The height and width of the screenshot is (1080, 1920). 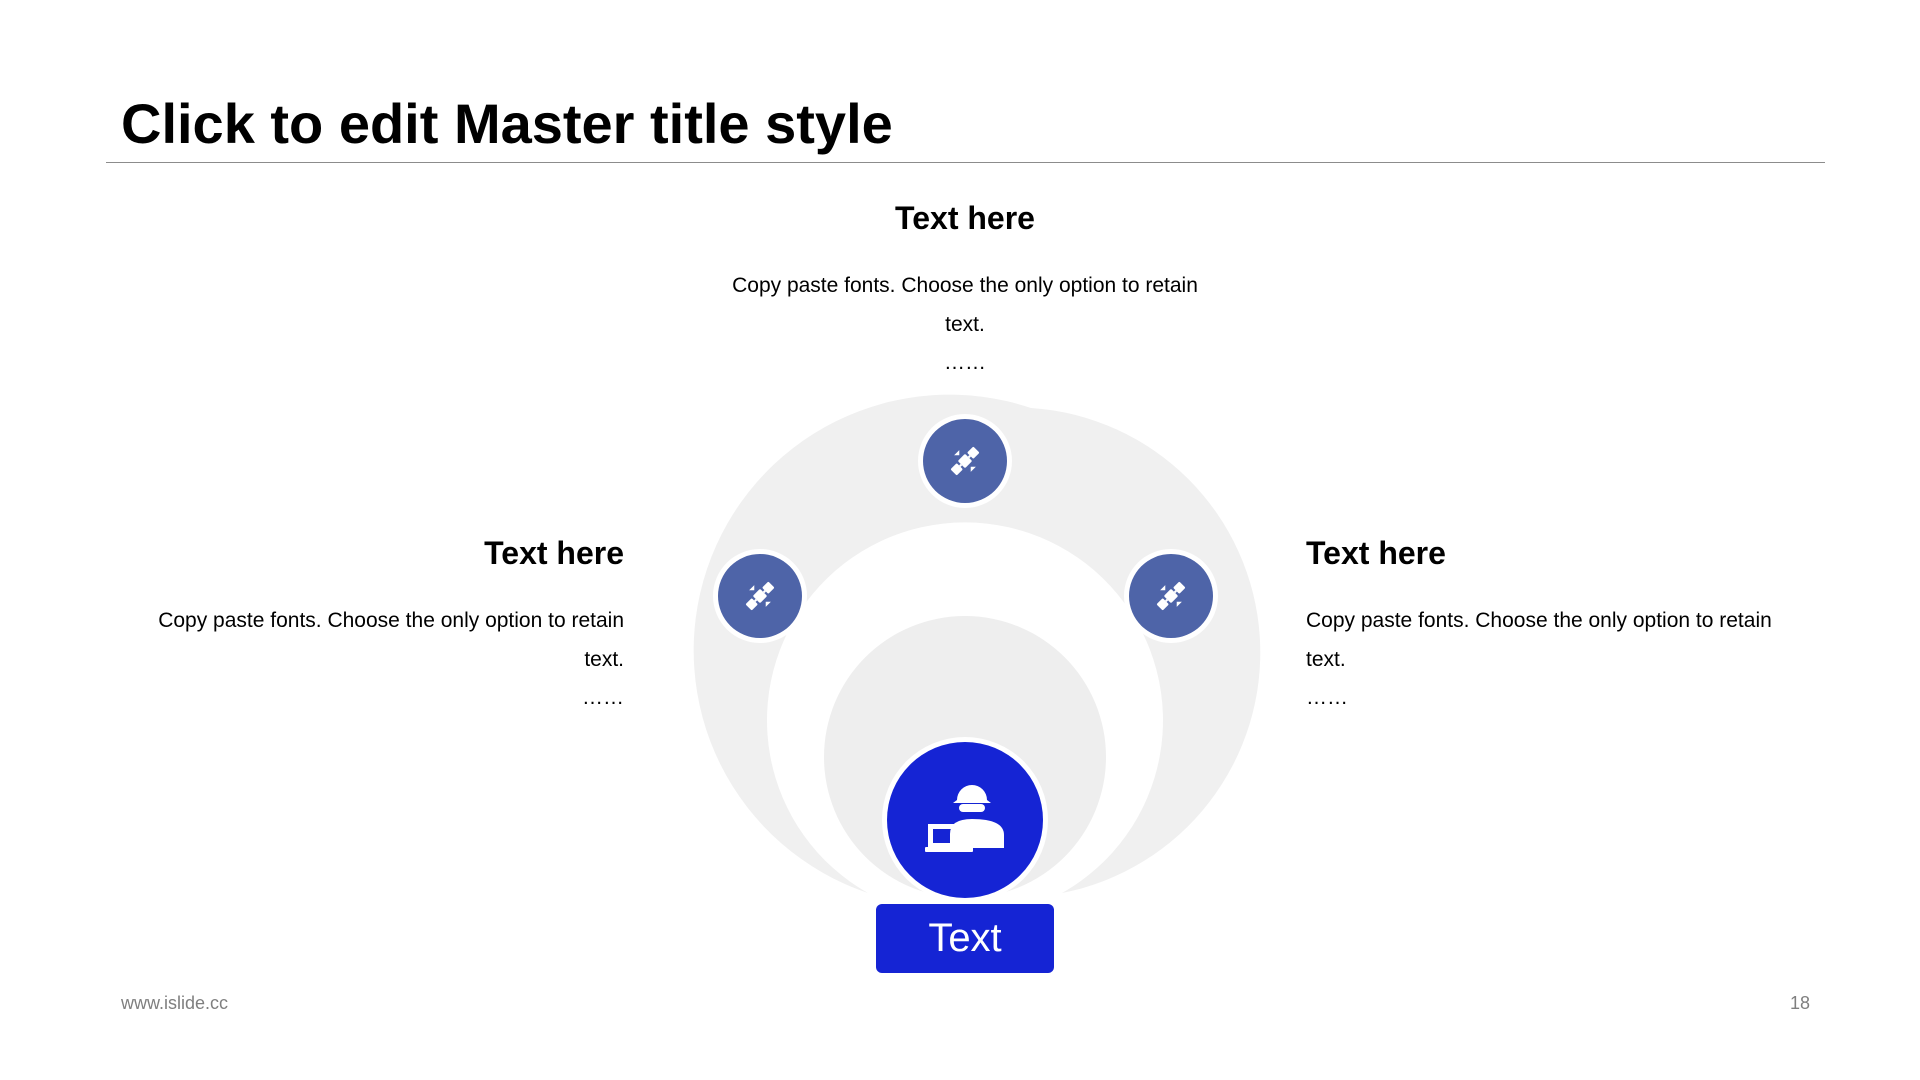 I want to click on center-node, so click(x=965, y=820).